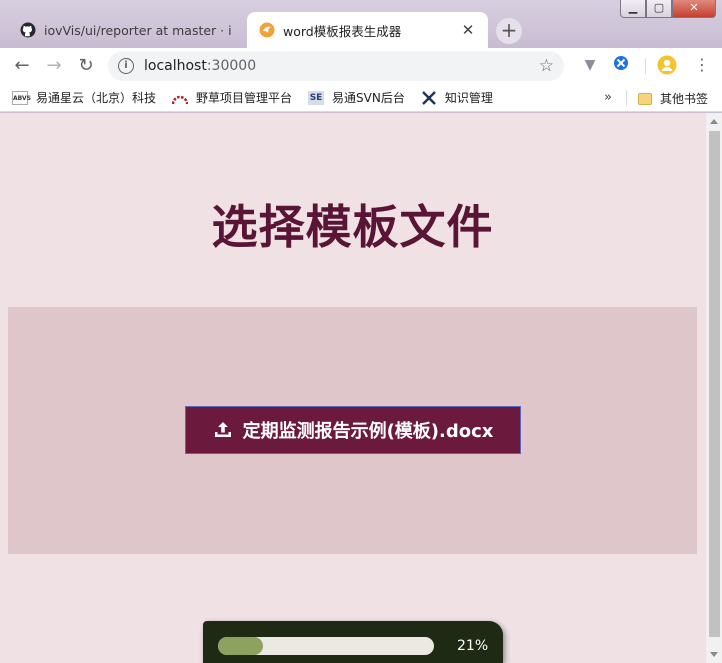 Image resolution: width=722 pixels, height=663 pixels. Describe the element at coordinates (626, 98) in the screenshot. I see `bookmarks-divider` at that location.